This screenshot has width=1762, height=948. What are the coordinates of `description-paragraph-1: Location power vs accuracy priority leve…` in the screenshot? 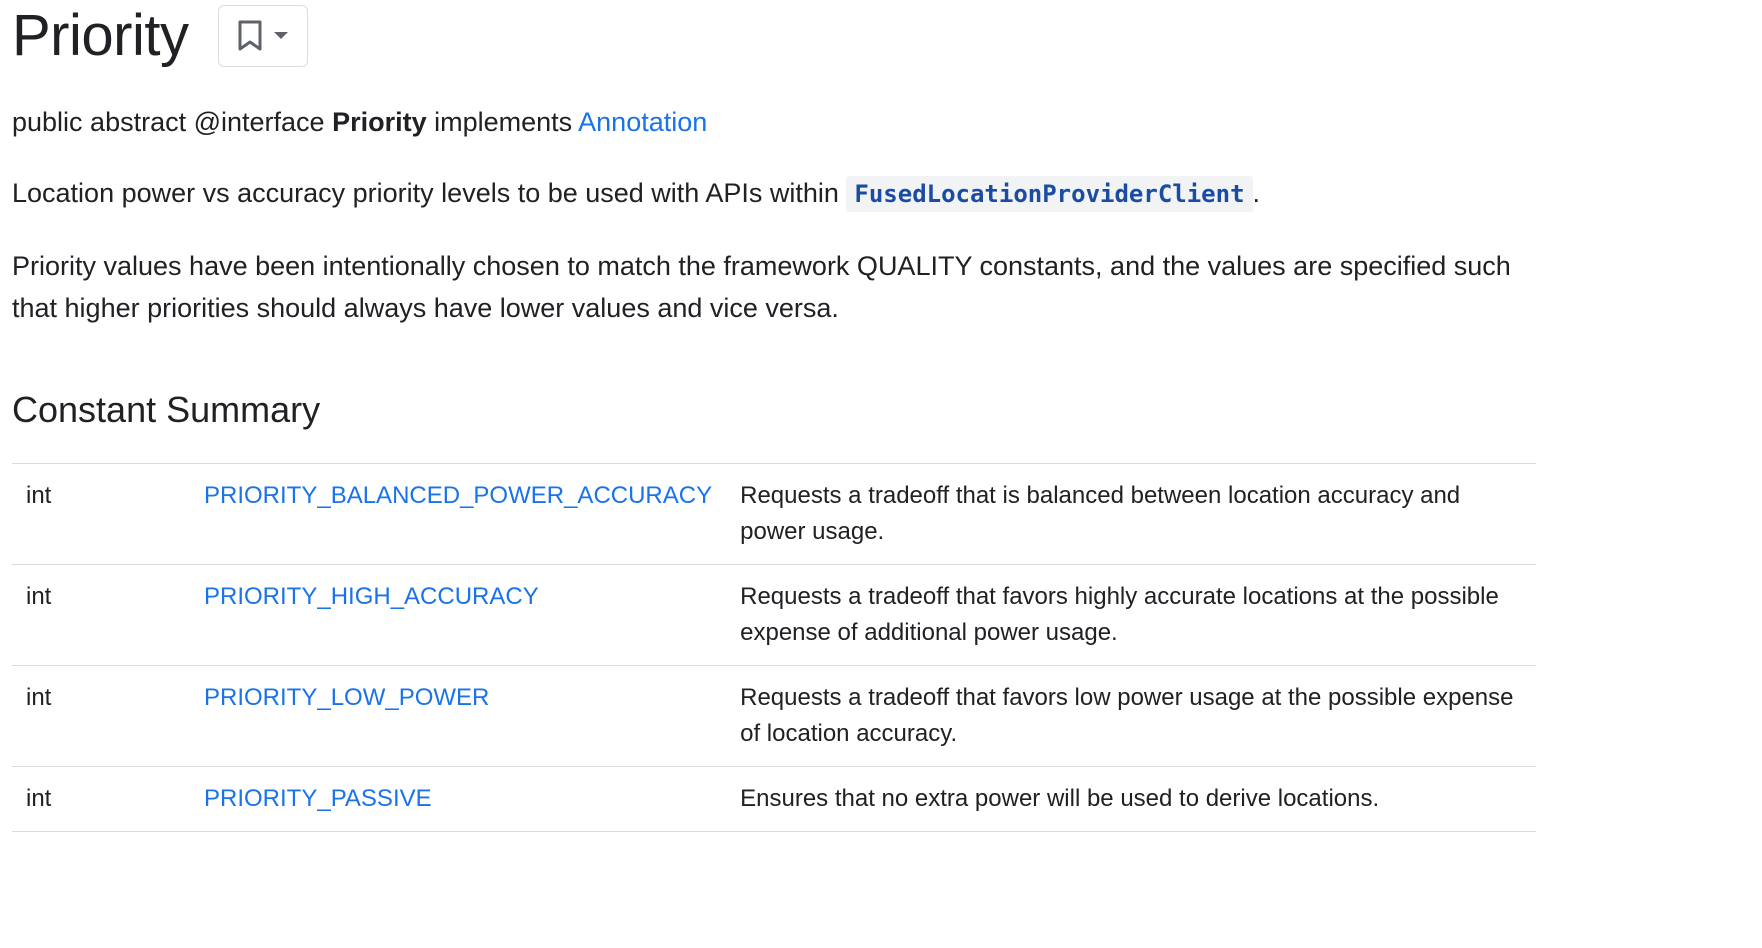 It's located at (774, 193).